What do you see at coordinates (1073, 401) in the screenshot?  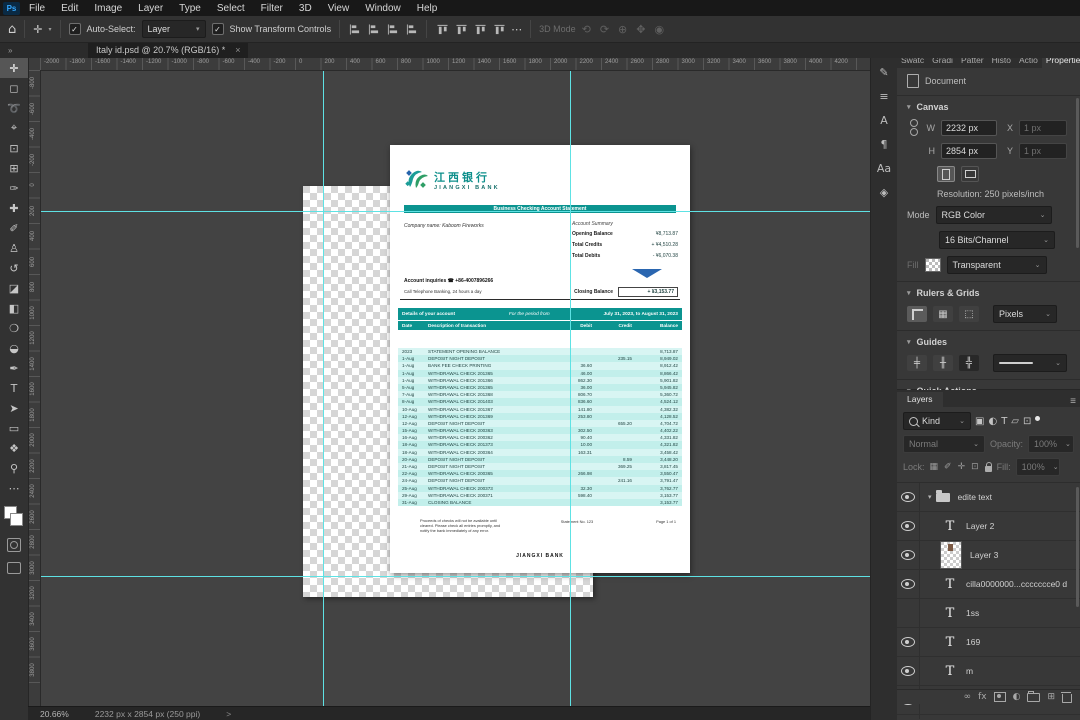 I see `layers-panel-menu-icon: ≡` at bounding box center [1073, 401].